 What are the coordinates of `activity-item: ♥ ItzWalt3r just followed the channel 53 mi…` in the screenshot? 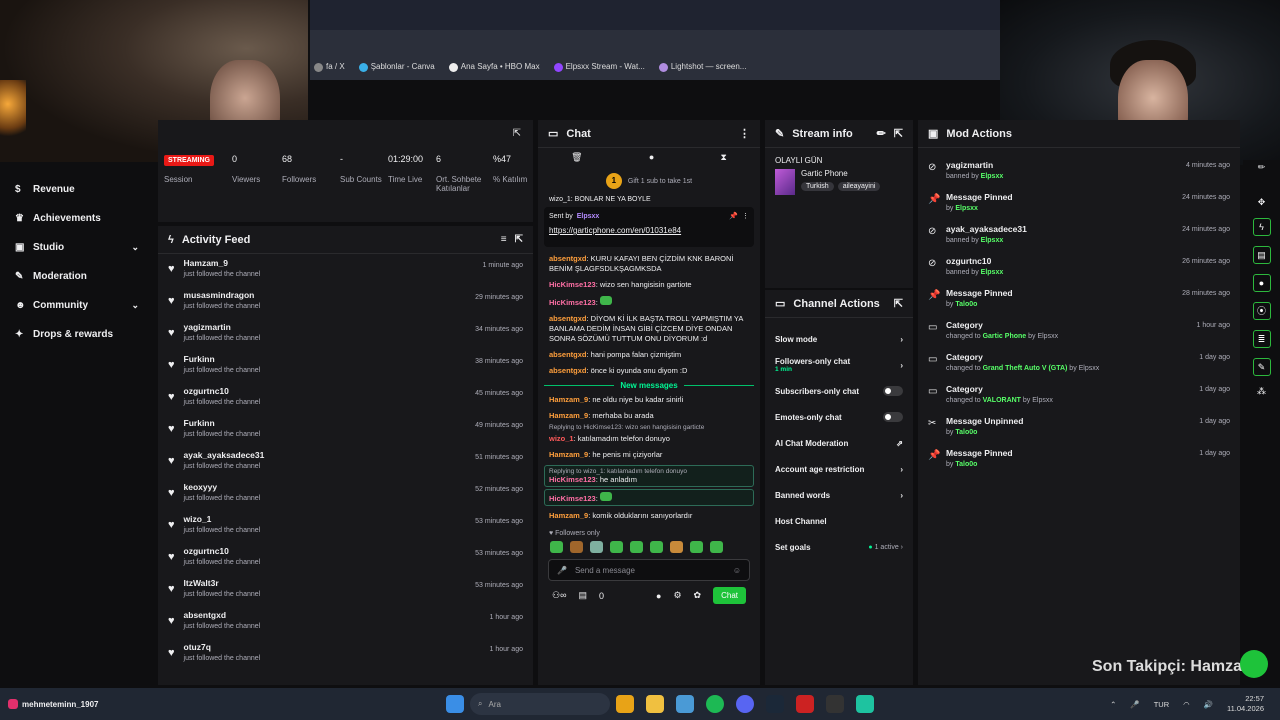 It's located at (345, 590).